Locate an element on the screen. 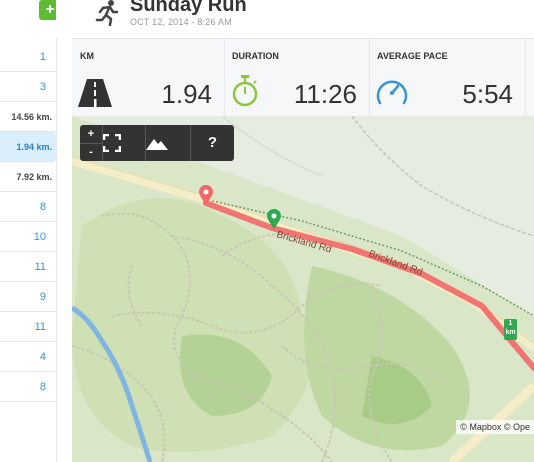  activity-title: Sunday Run is located at coordinates (188, 8).